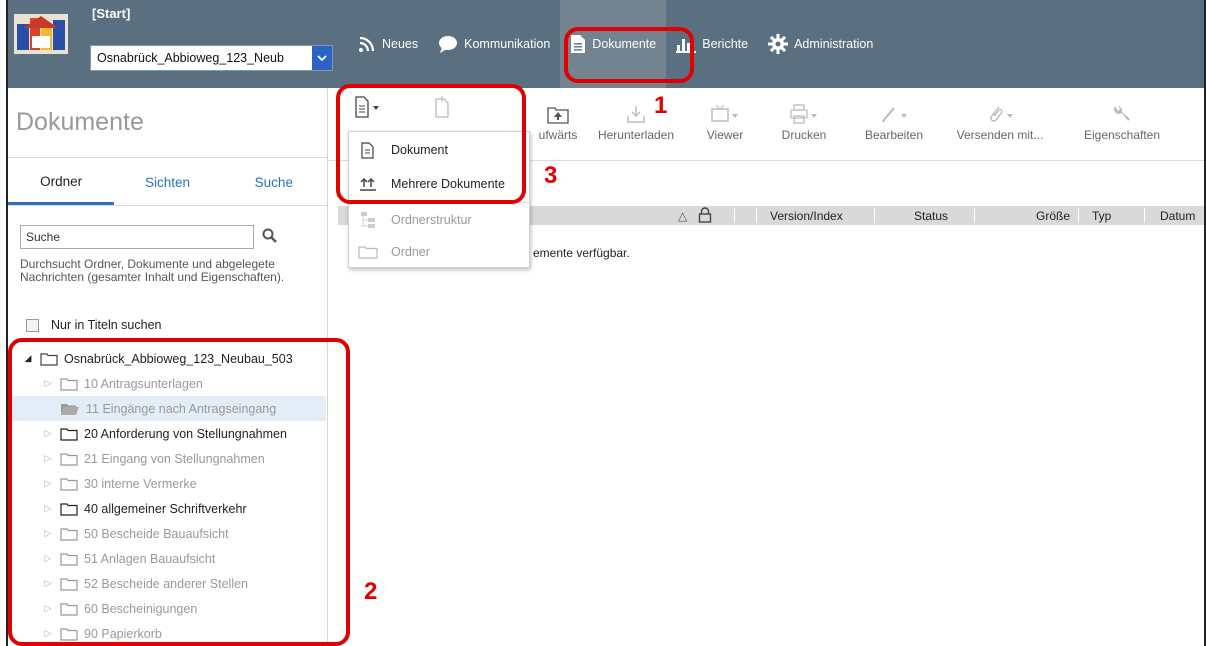  I want to click on upload-button: ufwärts, so click(558, 124).